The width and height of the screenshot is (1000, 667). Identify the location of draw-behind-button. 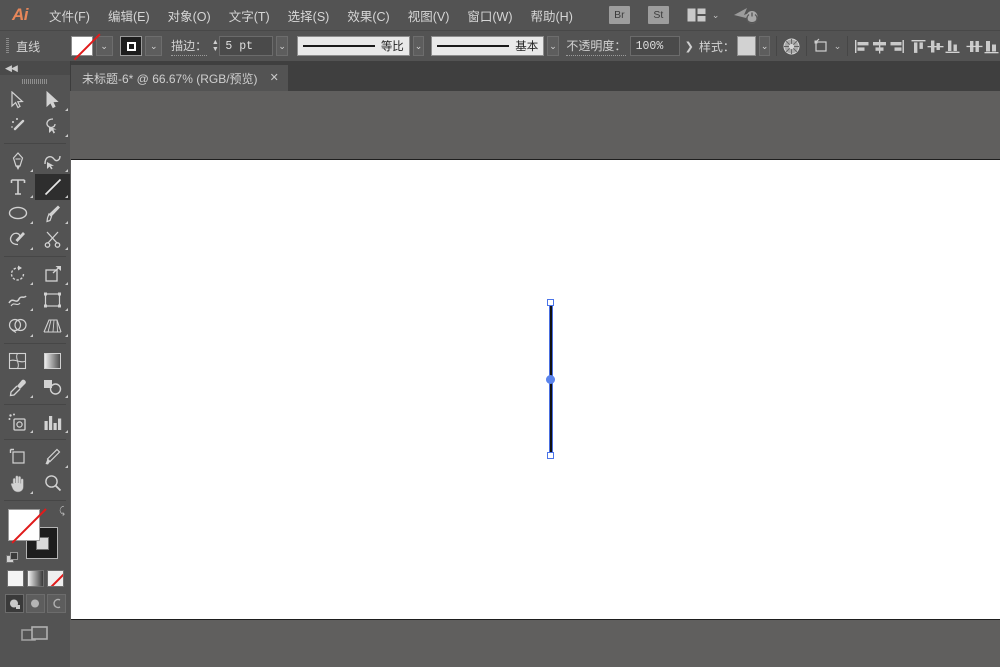
(35, 603).